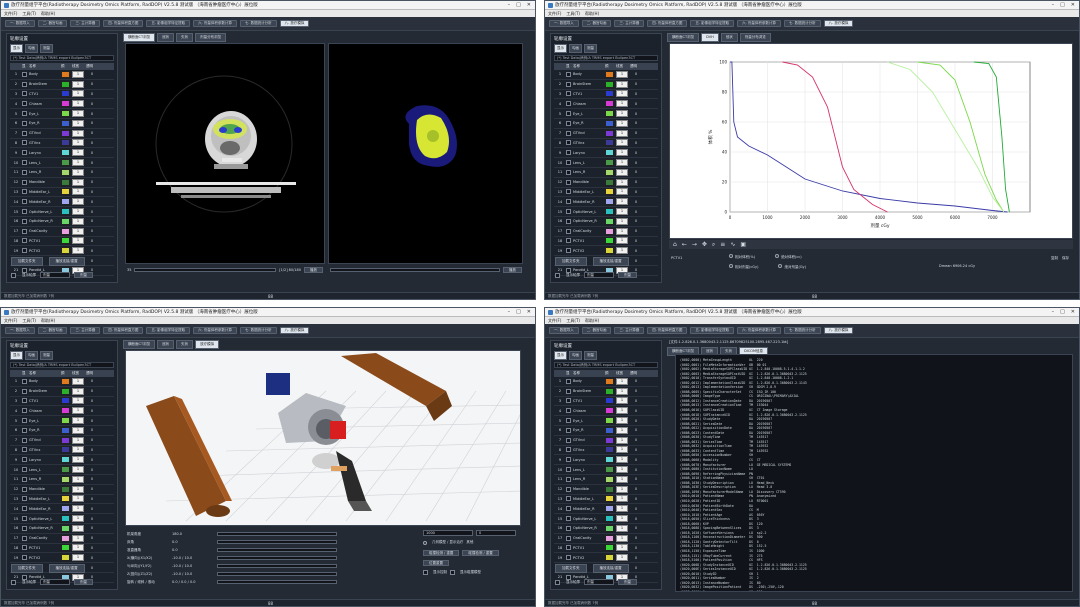 The width and height of the screenshot is (1080, 607). I want to click on tab-coronal: 冠状, so click(166, 344).